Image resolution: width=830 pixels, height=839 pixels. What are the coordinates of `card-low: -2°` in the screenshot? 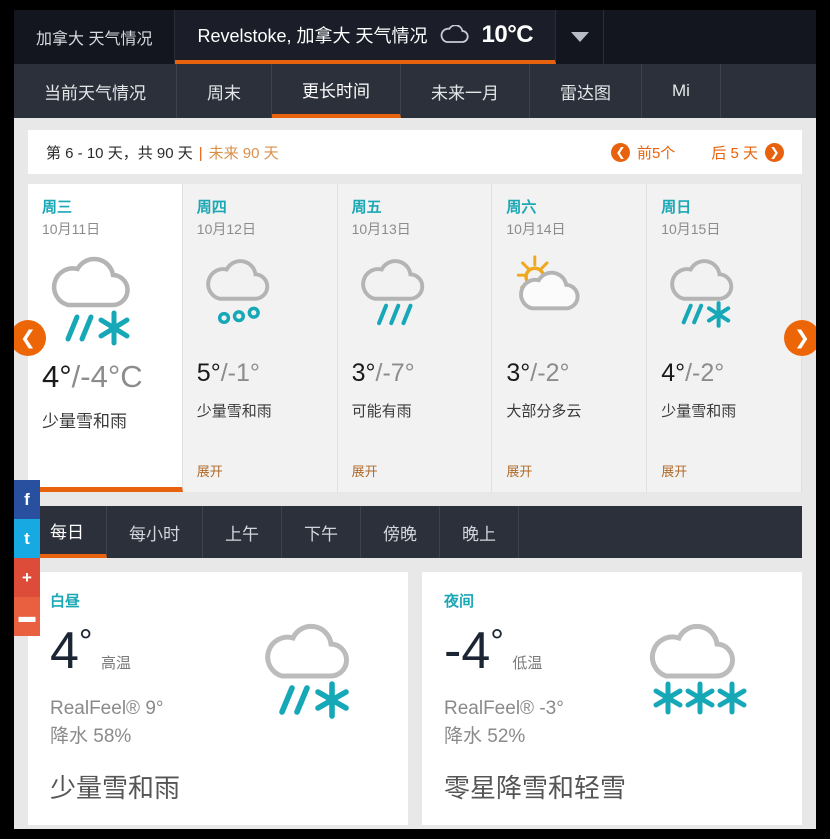 It's located at (553, 373).